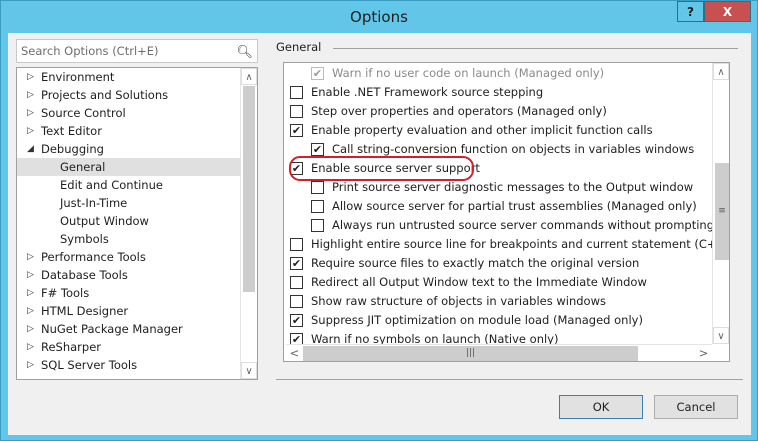 The image size is (758, 441). Describe the element at coordinates (129, 113) in the screenshot. I see `tree-item: ▷ Source Control` at that location.